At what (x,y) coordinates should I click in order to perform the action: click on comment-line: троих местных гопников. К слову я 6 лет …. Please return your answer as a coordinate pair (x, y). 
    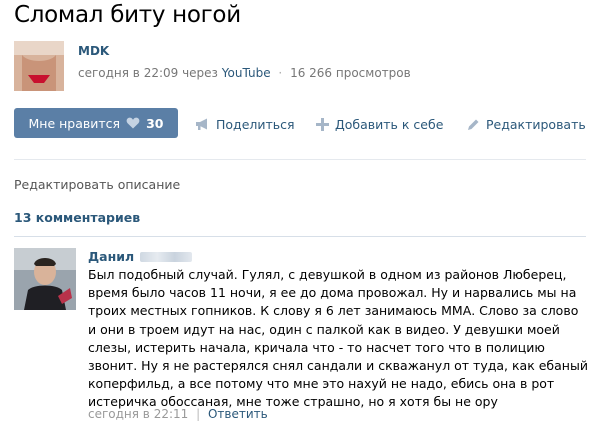
    Looking at the image, I should click on (333, 311).